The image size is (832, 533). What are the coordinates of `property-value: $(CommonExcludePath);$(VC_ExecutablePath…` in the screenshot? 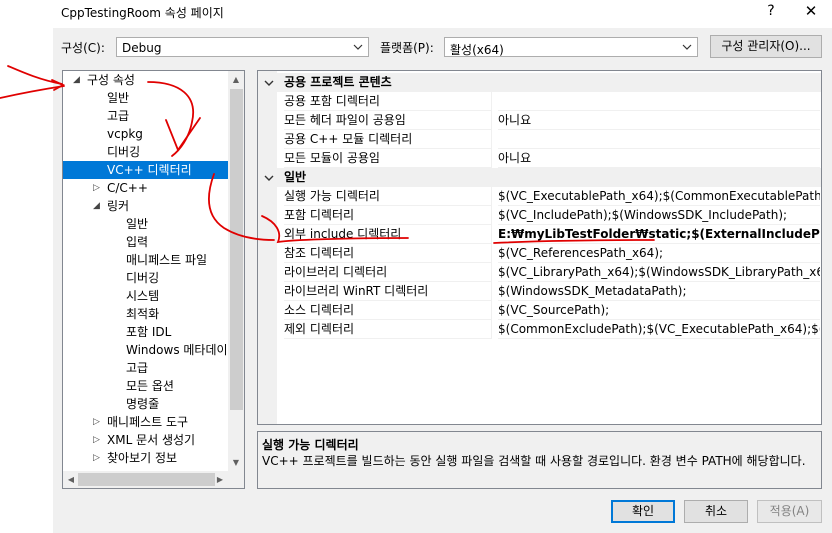 It's located at (659, 329).